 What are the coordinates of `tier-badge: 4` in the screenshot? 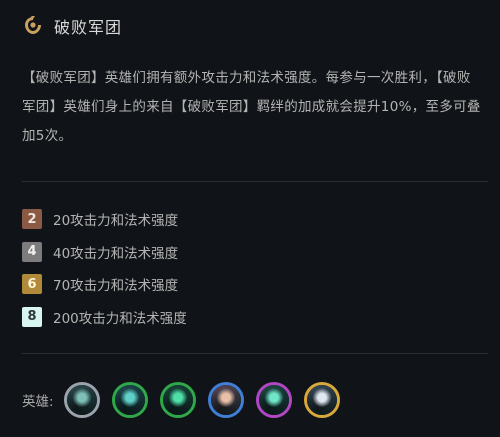 It's located at (32, 251).